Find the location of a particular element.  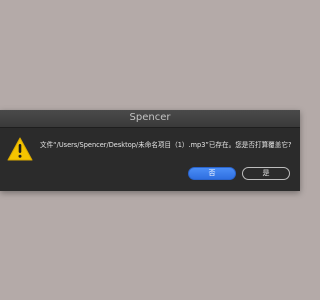

dialog-button-row: 否 是 is located at coordinates (239, 173).